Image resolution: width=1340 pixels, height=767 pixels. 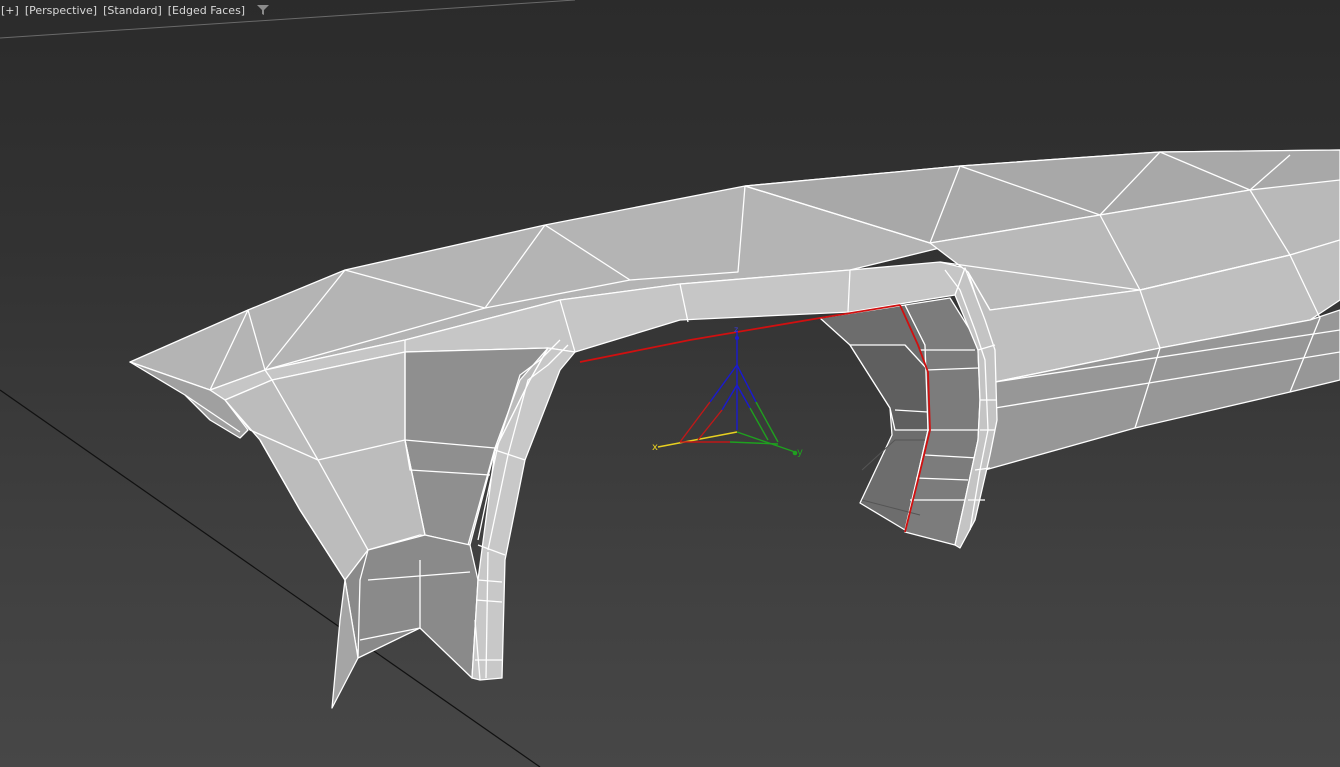 I want to click on transform-gizmo, so click(x=727, y=393).